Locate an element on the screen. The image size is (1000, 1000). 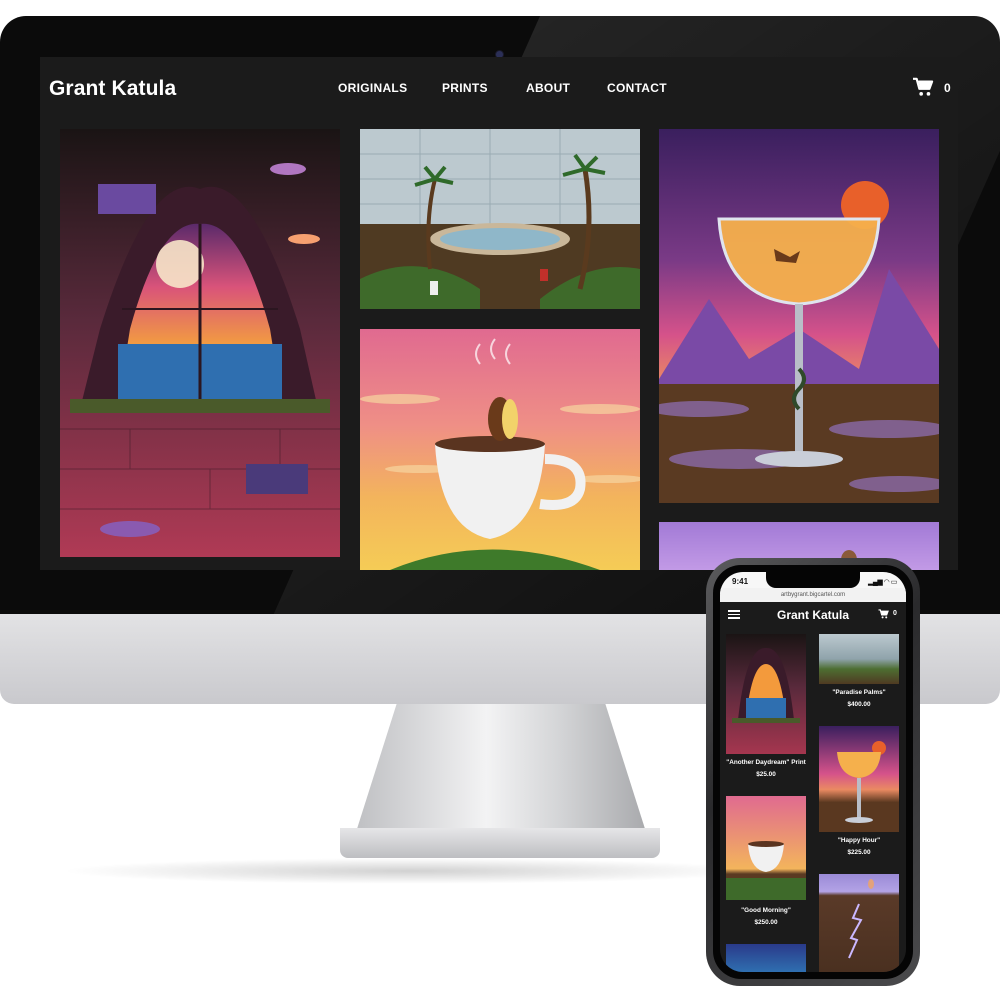
cart-count: 0 is located at coordinates (947, 88).